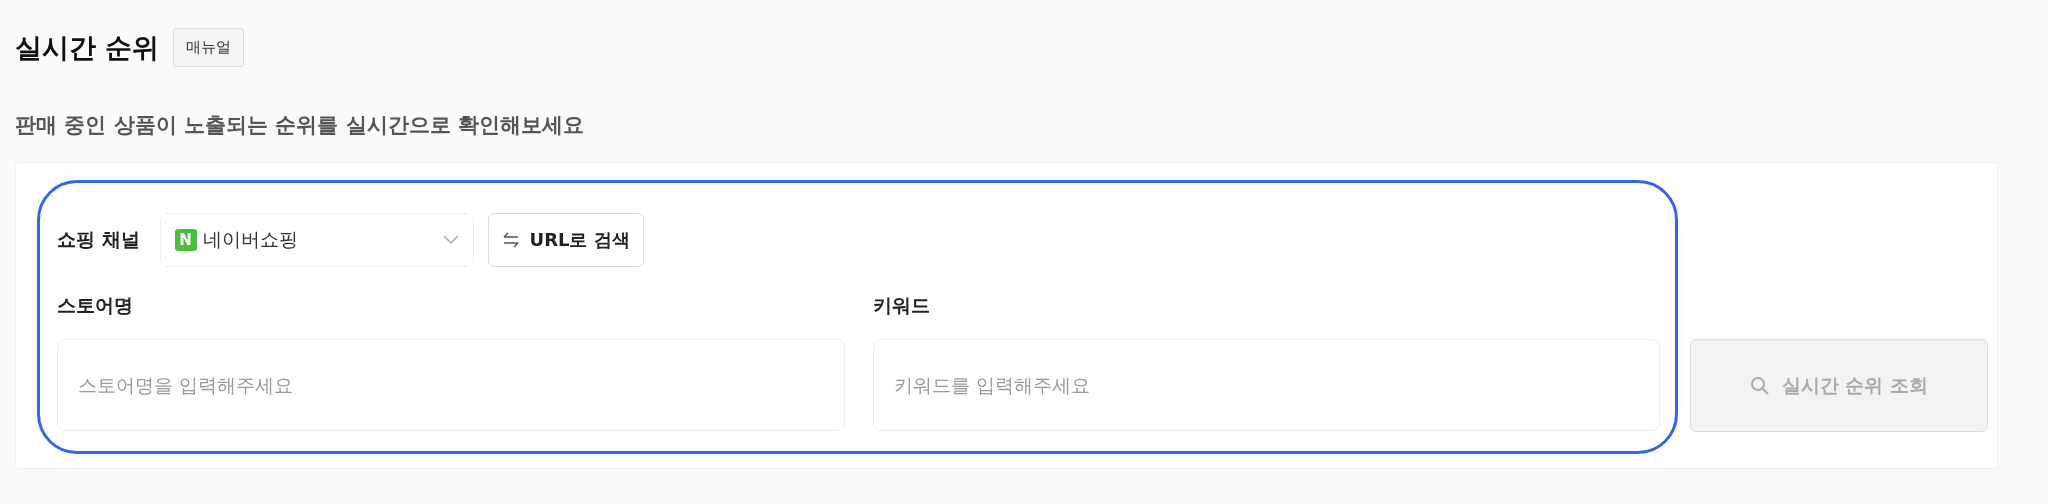 Image resolution: width=2048 pixels, height=504 pixels. What do you see at coordinates (185, 240) in the screenshot?
I see `channel-logo-icon: N` at bounding box center [185, 240].